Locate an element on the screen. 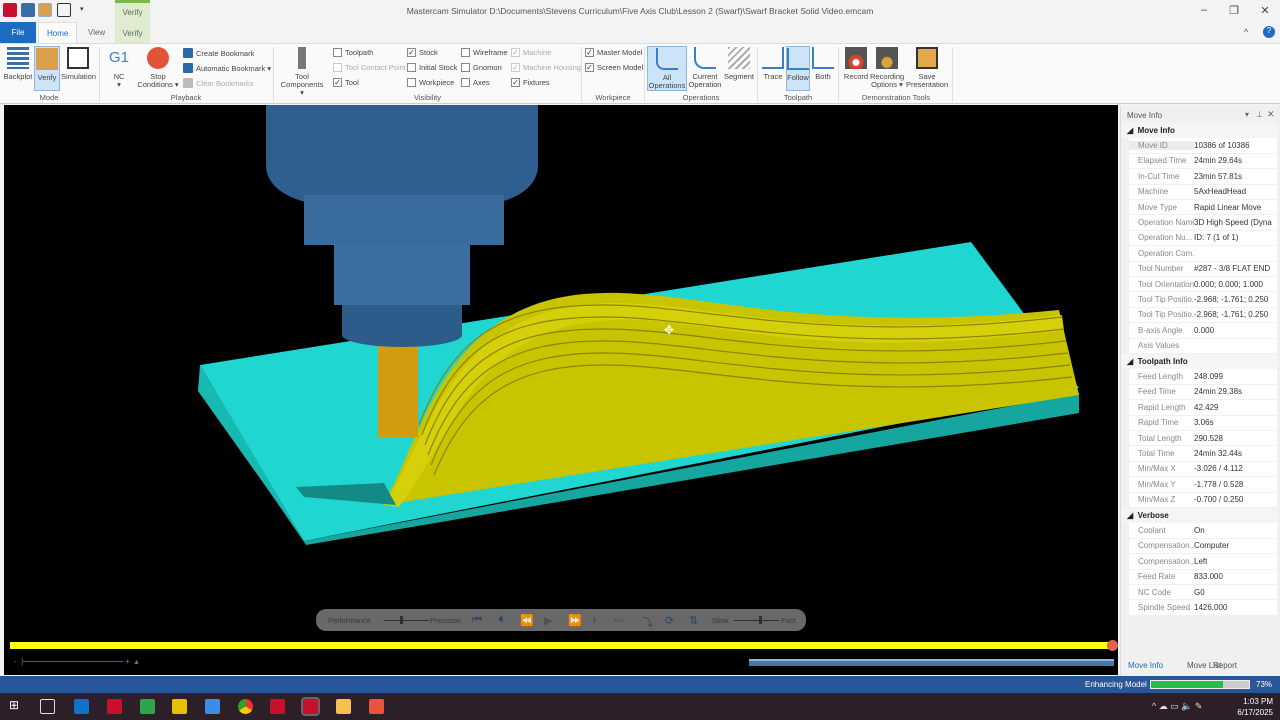 The height and width of the screenshot is (720, 1280). play-icon: ▶ is located at coordinates (548, 620).